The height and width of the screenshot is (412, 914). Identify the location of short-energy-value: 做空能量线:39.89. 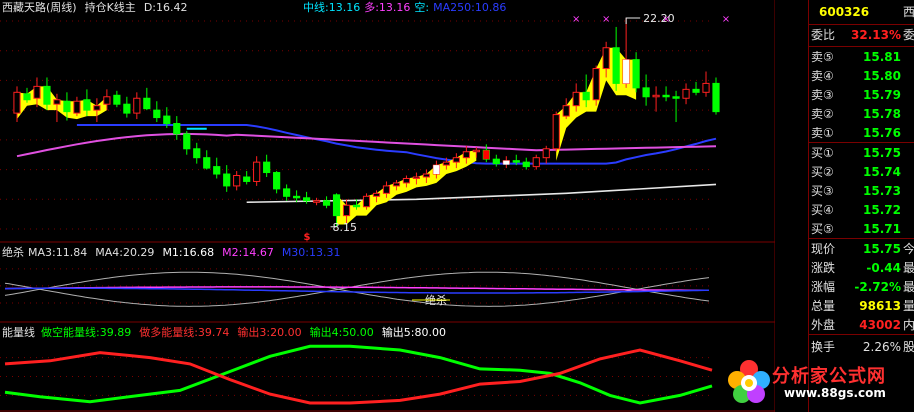
(86, 332).